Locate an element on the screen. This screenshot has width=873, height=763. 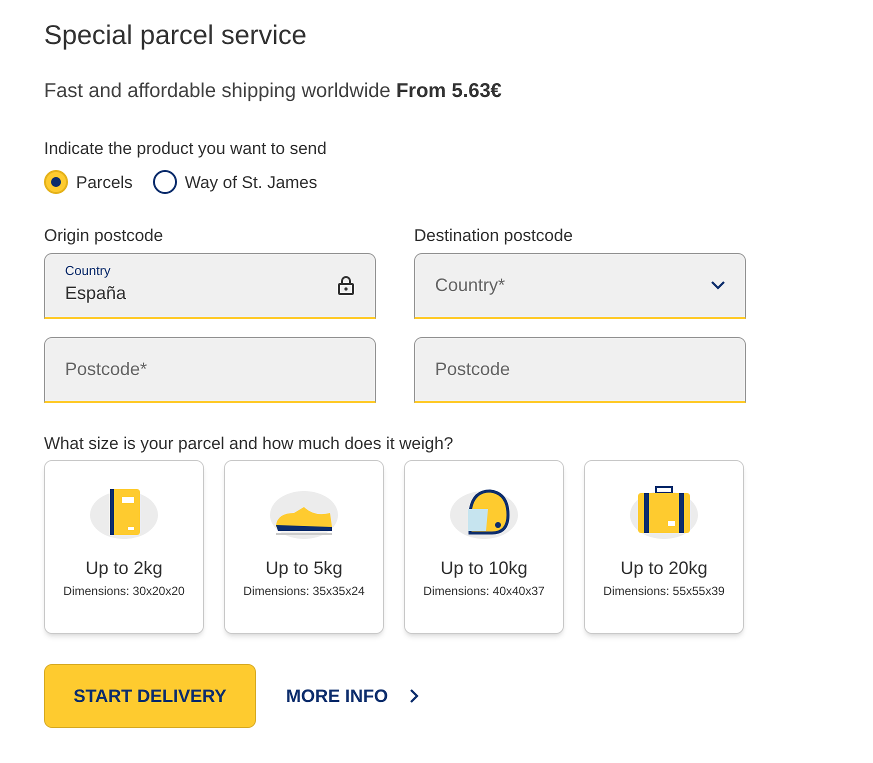
lock-icon is located at coordinates (346, 285).